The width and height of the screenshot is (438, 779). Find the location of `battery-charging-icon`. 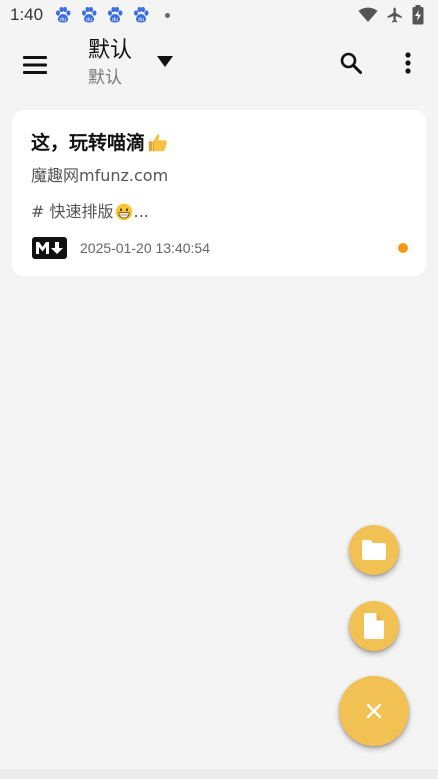

battery-charging-icon is located at coordinates (418, 15).